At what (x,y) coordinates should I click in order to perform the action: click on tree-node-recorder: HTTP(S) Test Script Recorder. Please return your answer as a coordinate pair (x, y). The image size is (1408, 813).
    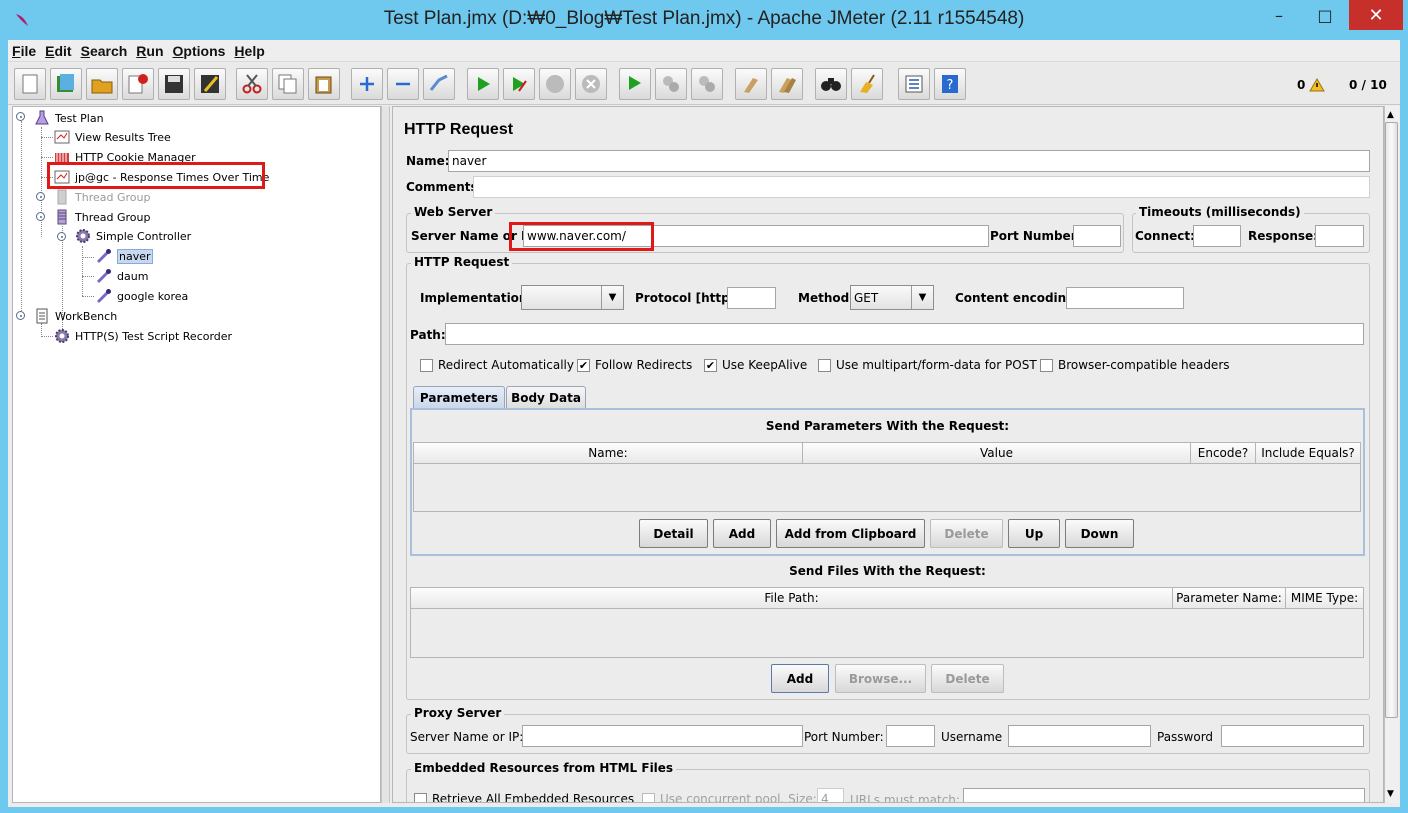
    Looking at the image, I should click on (143, 336).